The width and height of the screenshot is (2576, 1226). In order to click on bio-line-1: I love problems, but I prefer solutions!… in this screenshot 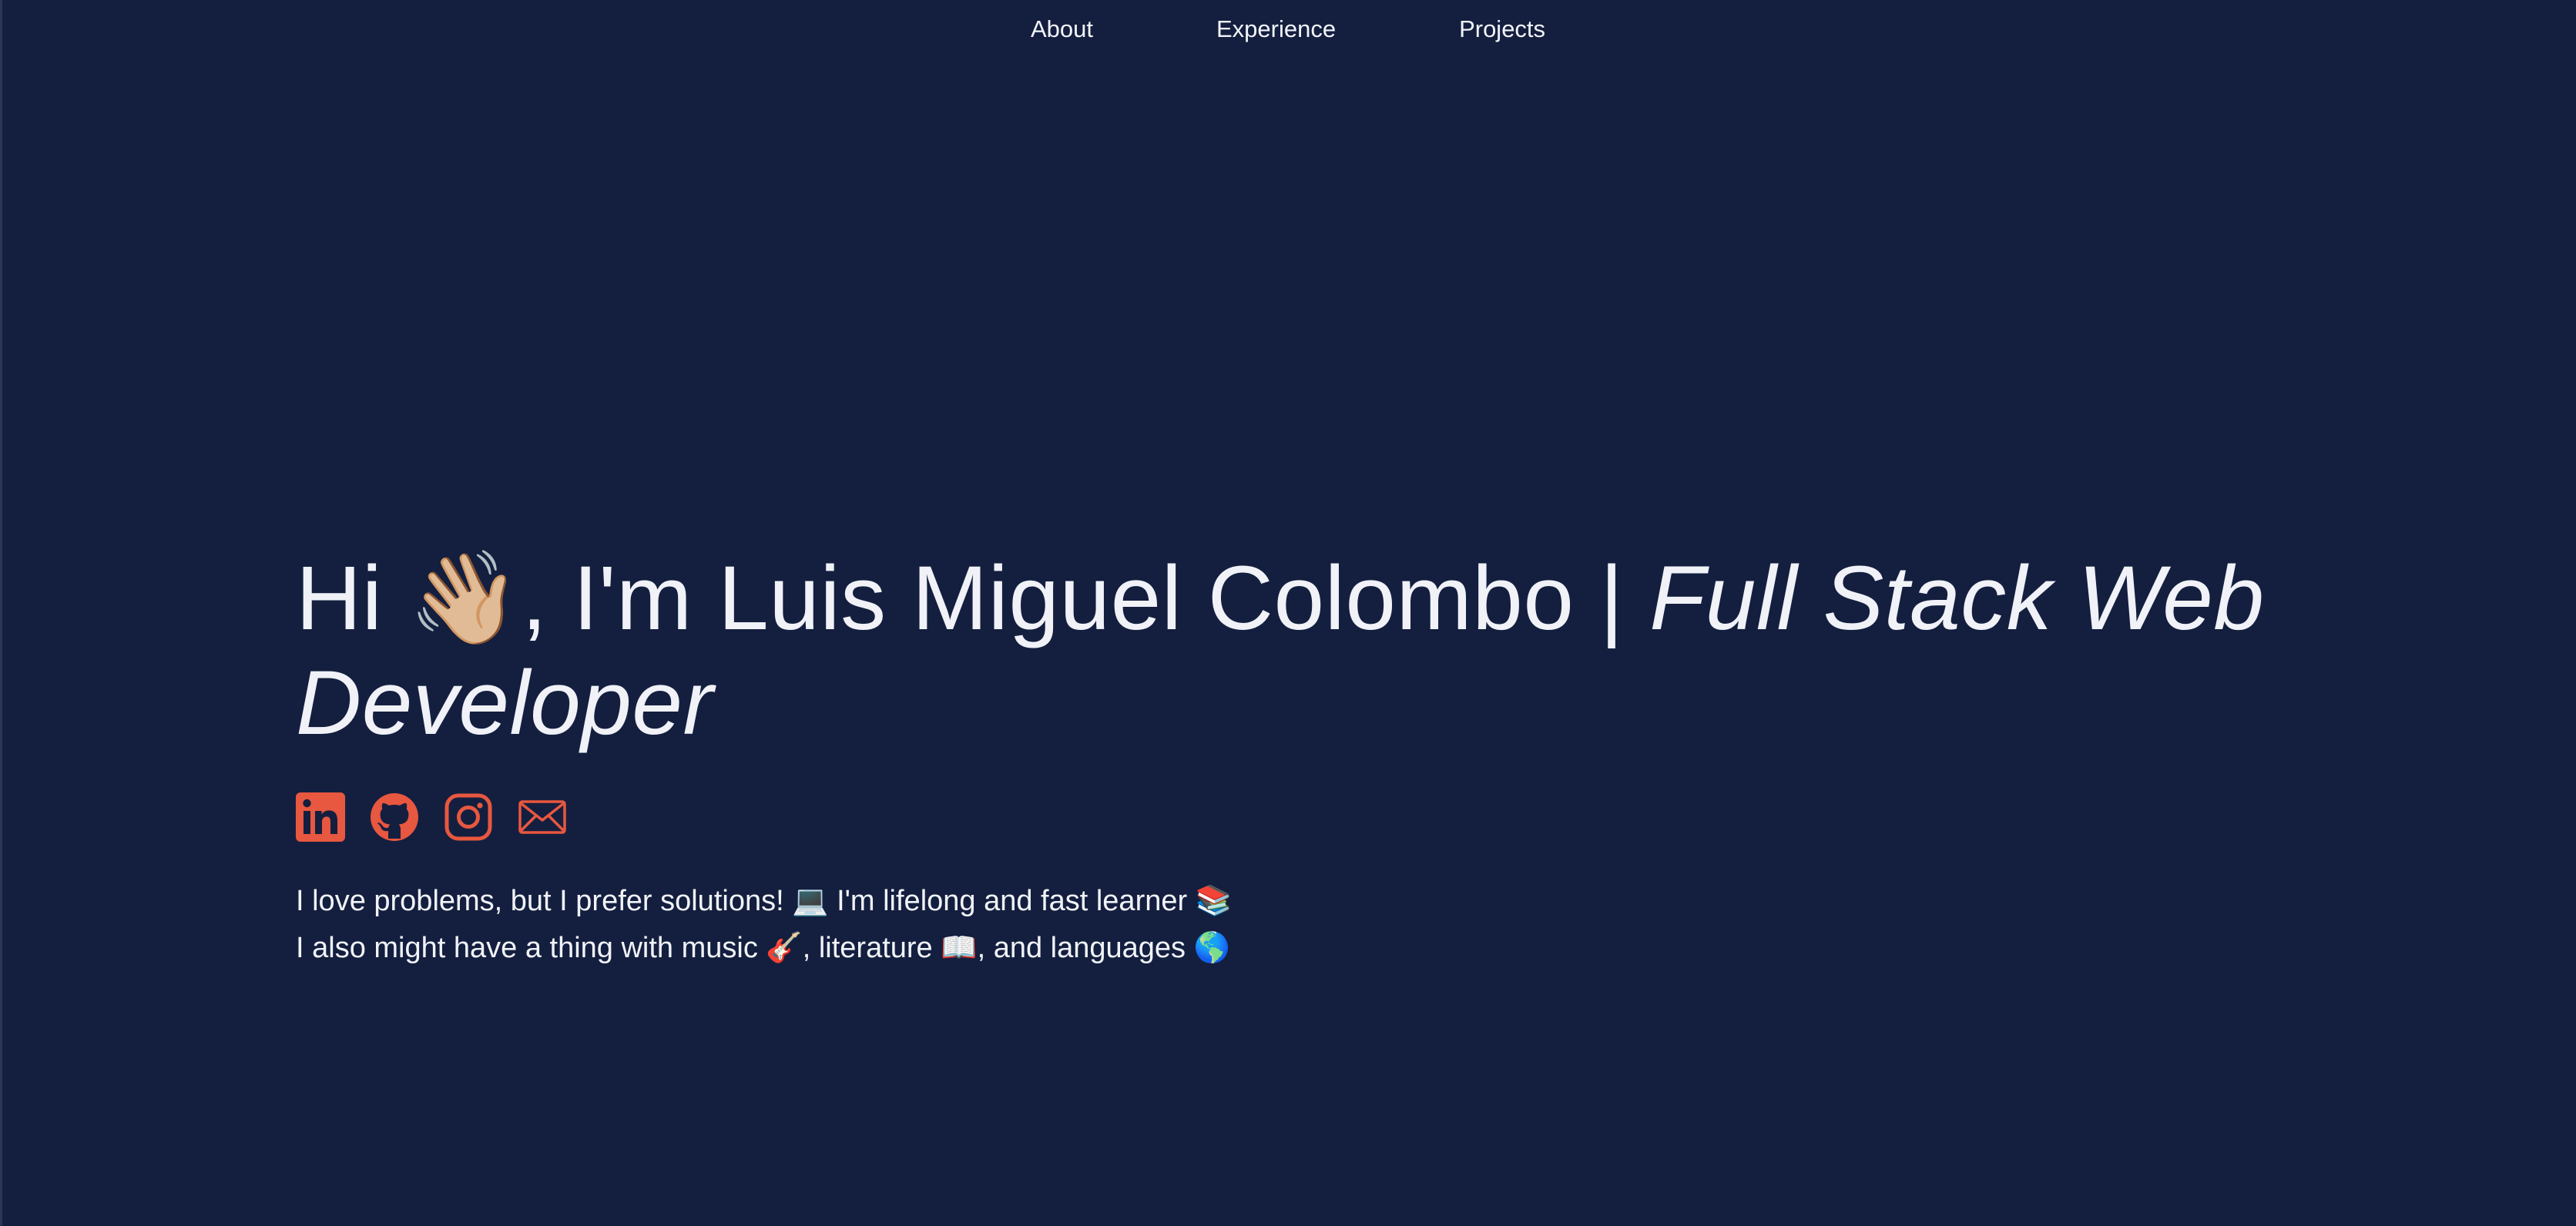, I will do `click(1312, 900)`.